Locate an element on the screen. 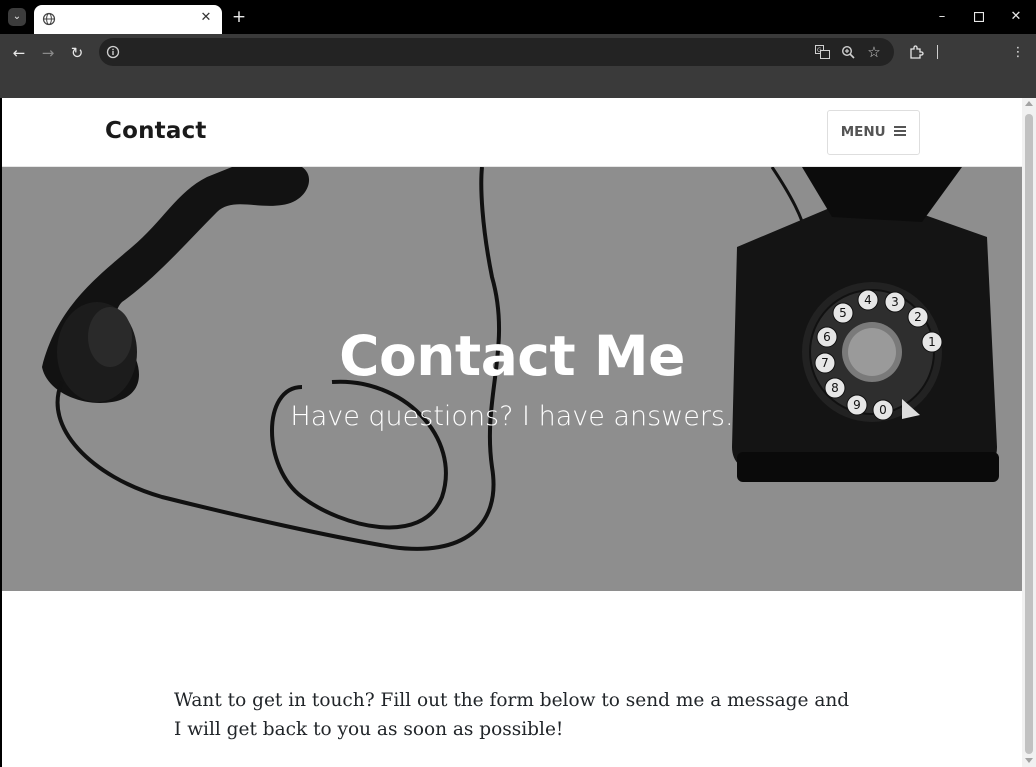 Image resolution: width=1036 pixels, height=767 pixels. zoom-icon is located at coordinates (848, 52).